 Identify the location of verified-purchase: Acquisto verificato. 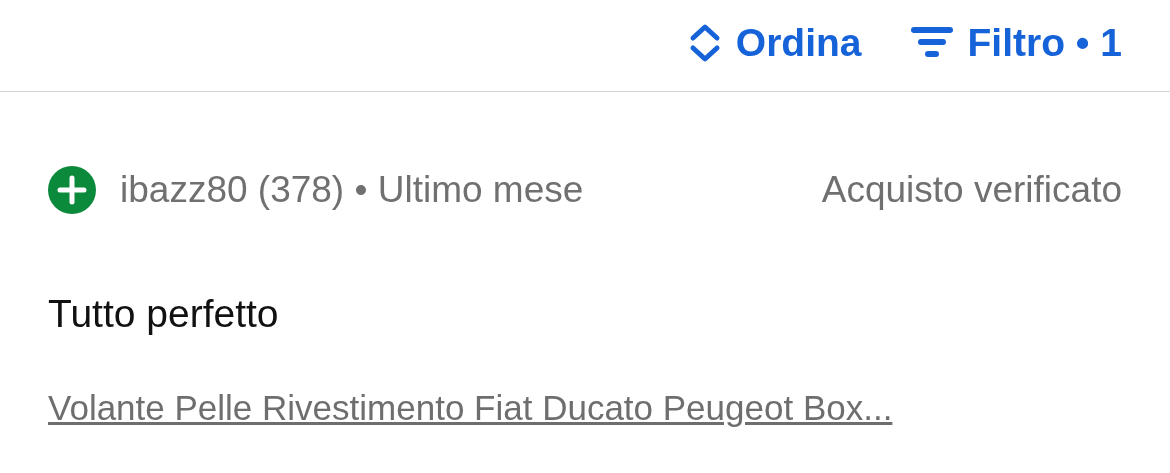
(971, 190).